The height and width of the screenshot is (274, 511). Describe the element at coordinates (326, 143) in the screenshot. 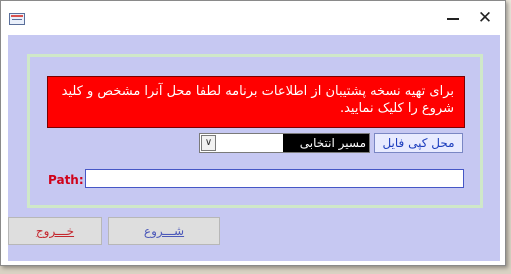

I see `destination-selected-value: مسیر انتخابی` at that location.